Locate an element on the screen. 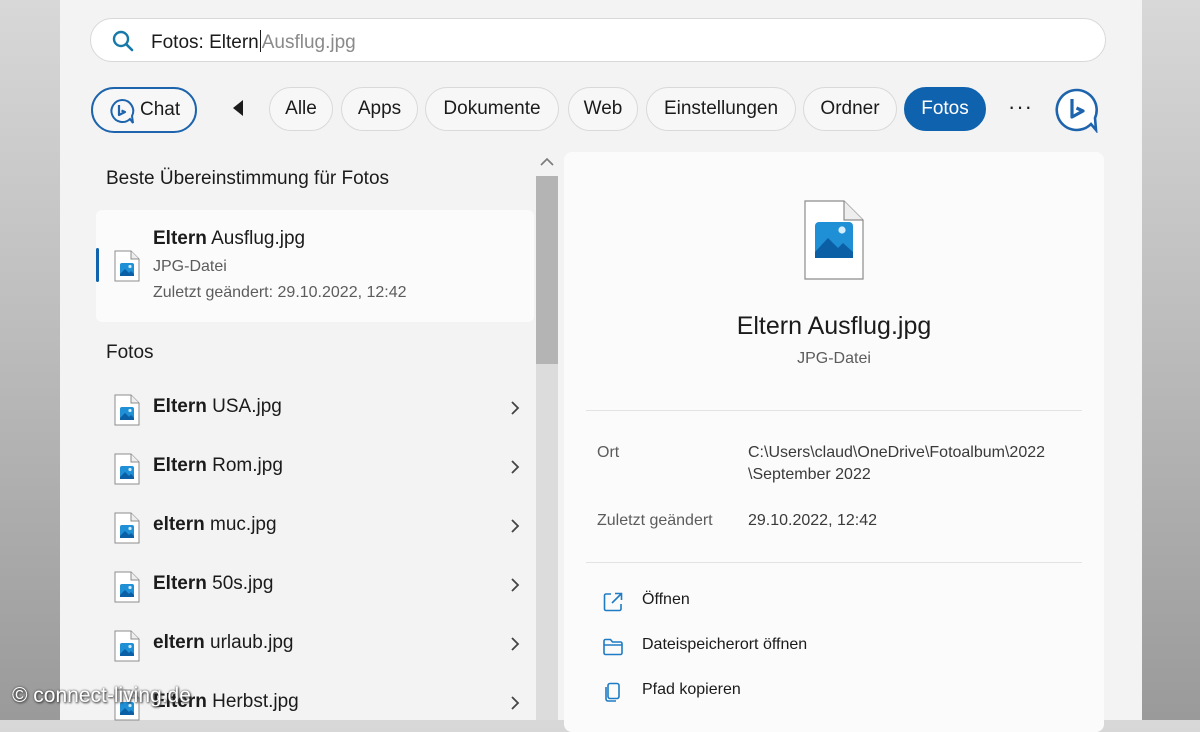 The image size is (1200, 732). photo-result-item: Eltern USA.jpg is located at coordinates (315, 409).